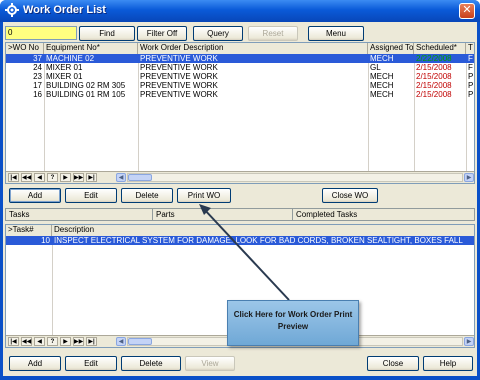 This screenshot has width=480, height=380. What do you see at coordinates (210, 363) in the screenshot?
I see `view-task-button: View` at bounding box center [210, 363].